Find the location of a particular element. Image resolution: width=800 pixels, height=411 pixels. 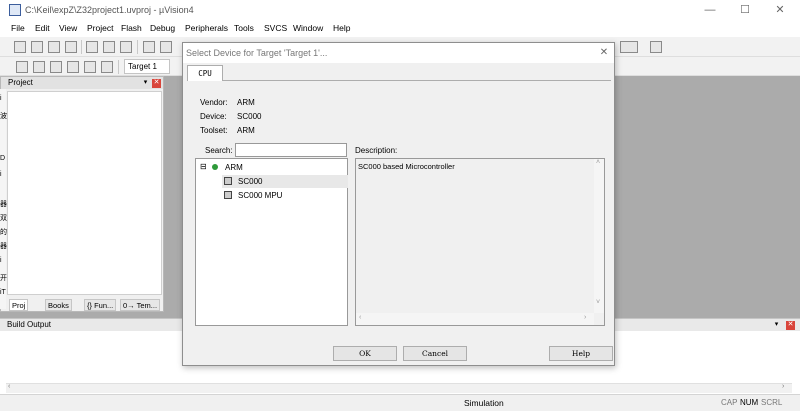

tree-node-sc000-label: SC000 is located at coordinates (250, 181).